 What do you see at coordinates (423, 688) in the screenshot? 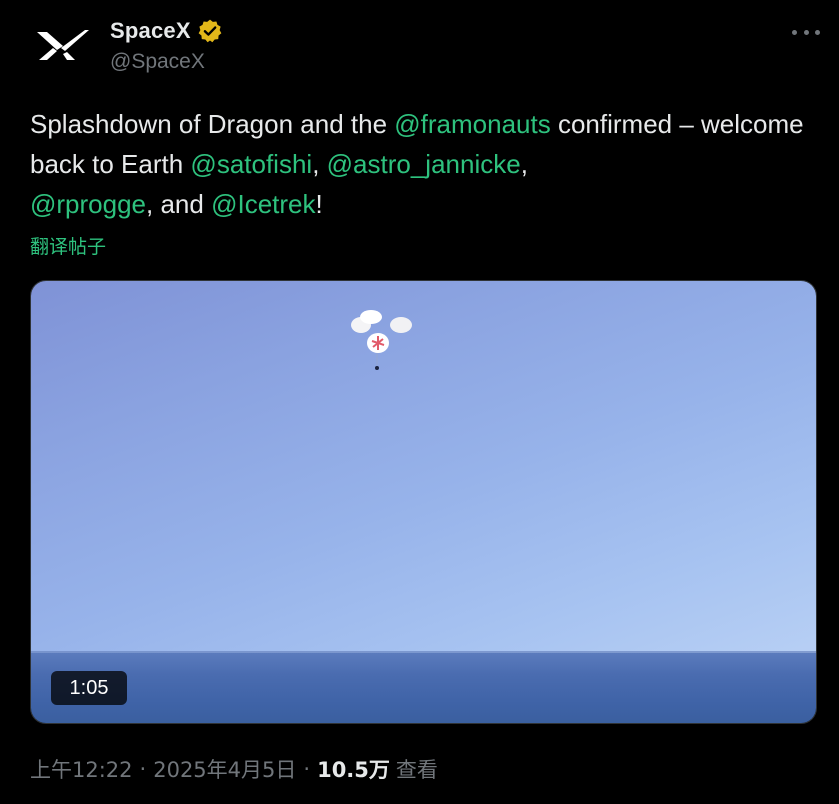
I see `video-frame-sea` at bounding box center [423, 688].